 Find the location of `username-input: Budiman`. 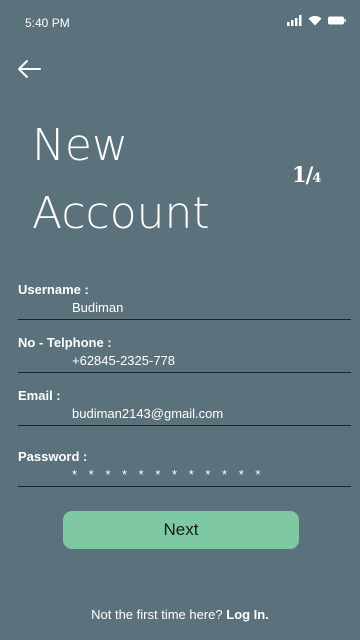

username-input: Budiman is located at coordinates (211, 308).